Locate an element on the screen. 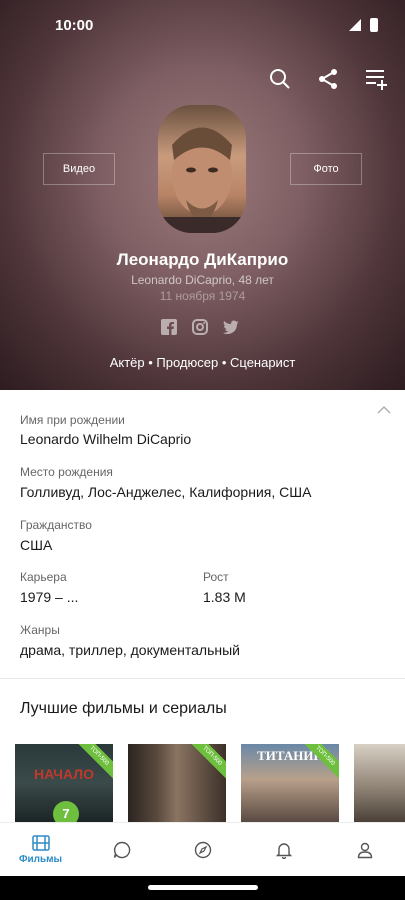 This screenshot has width=405, height=900. bottom-nav: Фильмы is located at coordinates (202, 849).